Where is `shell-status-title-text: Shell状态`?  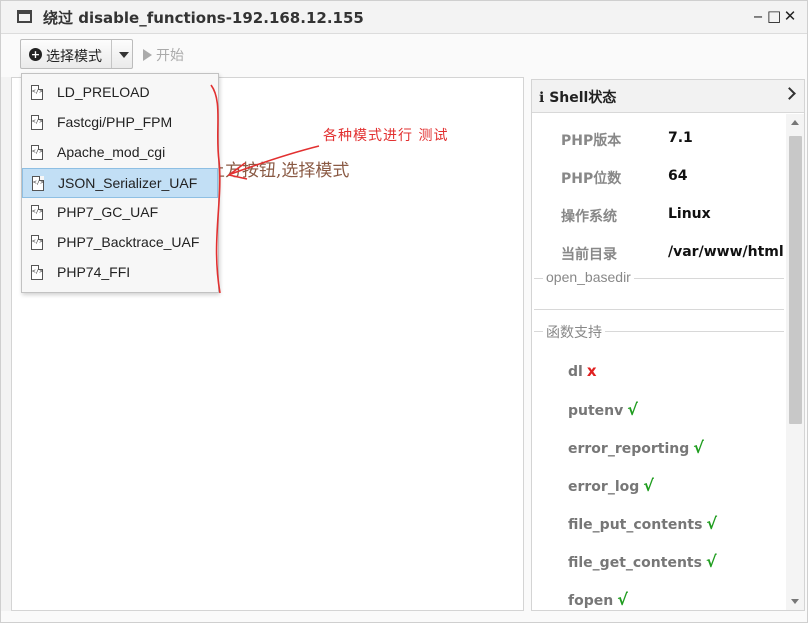
shell-status-title-text: Shell状态 is located at coordinates (583, 98).